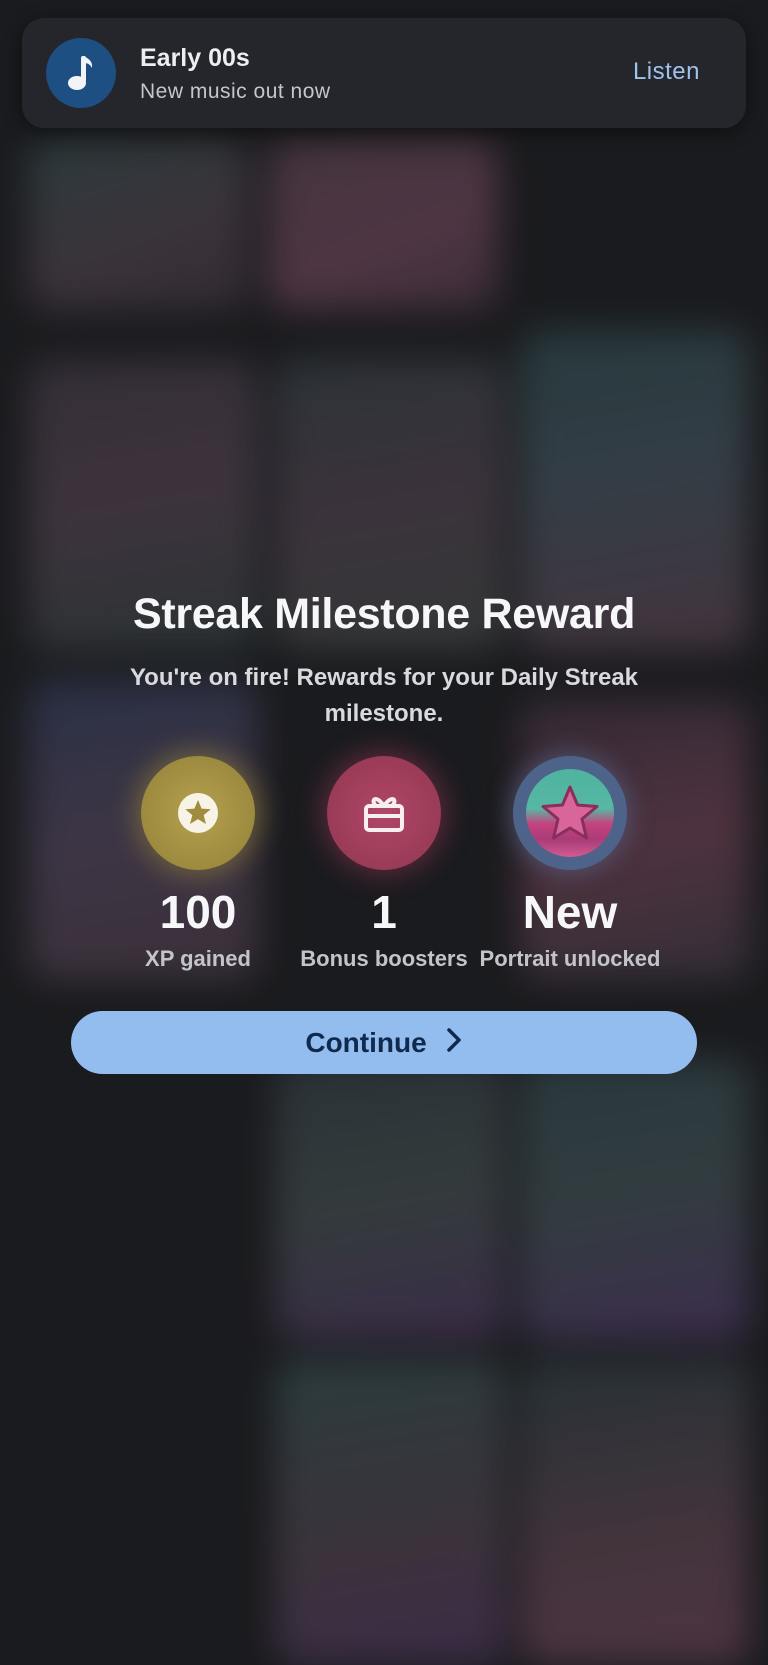  What do you see at coordinates (366, 1042) in the screenshot?
I see `continue-label: Continue` at bounding box center [366, 1042].